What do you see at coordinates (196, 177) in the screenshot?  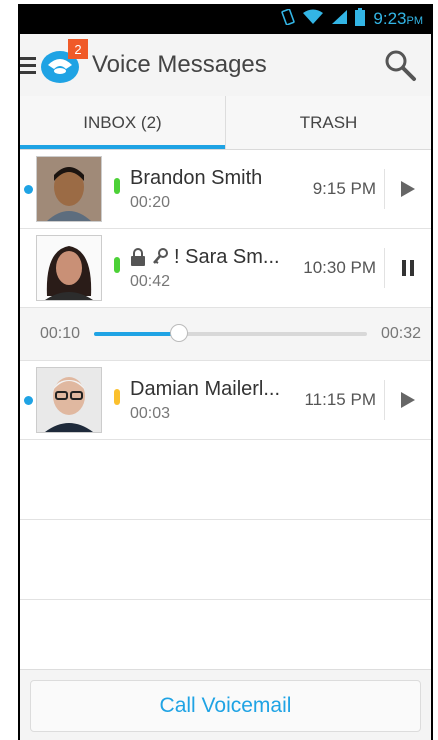 I see `caller-name-text: Brandon Smith` at bounding box center [196, 177].